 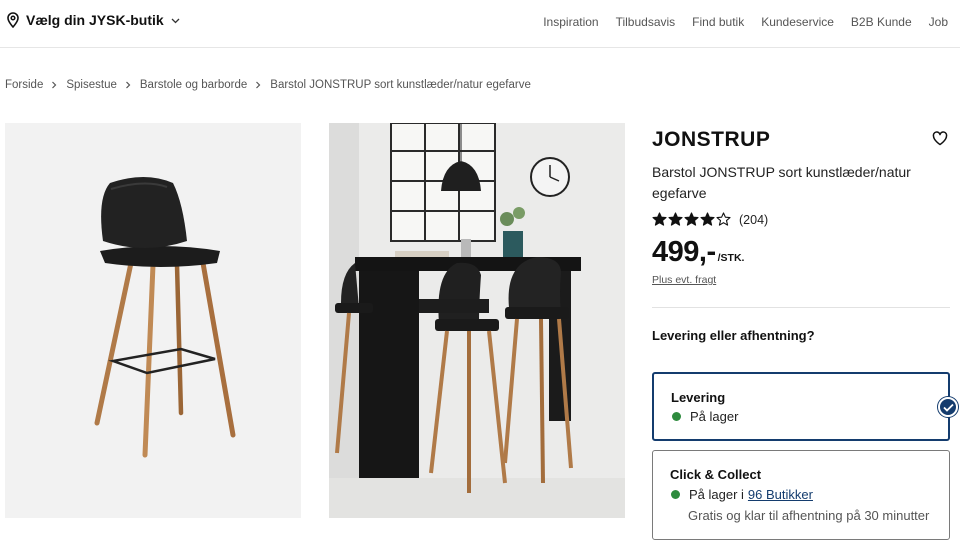 What do you see at coordinates (711, 139) in the screenshot?
I see `product-brand: JONSTRUP` at bounding box center [711, 139].